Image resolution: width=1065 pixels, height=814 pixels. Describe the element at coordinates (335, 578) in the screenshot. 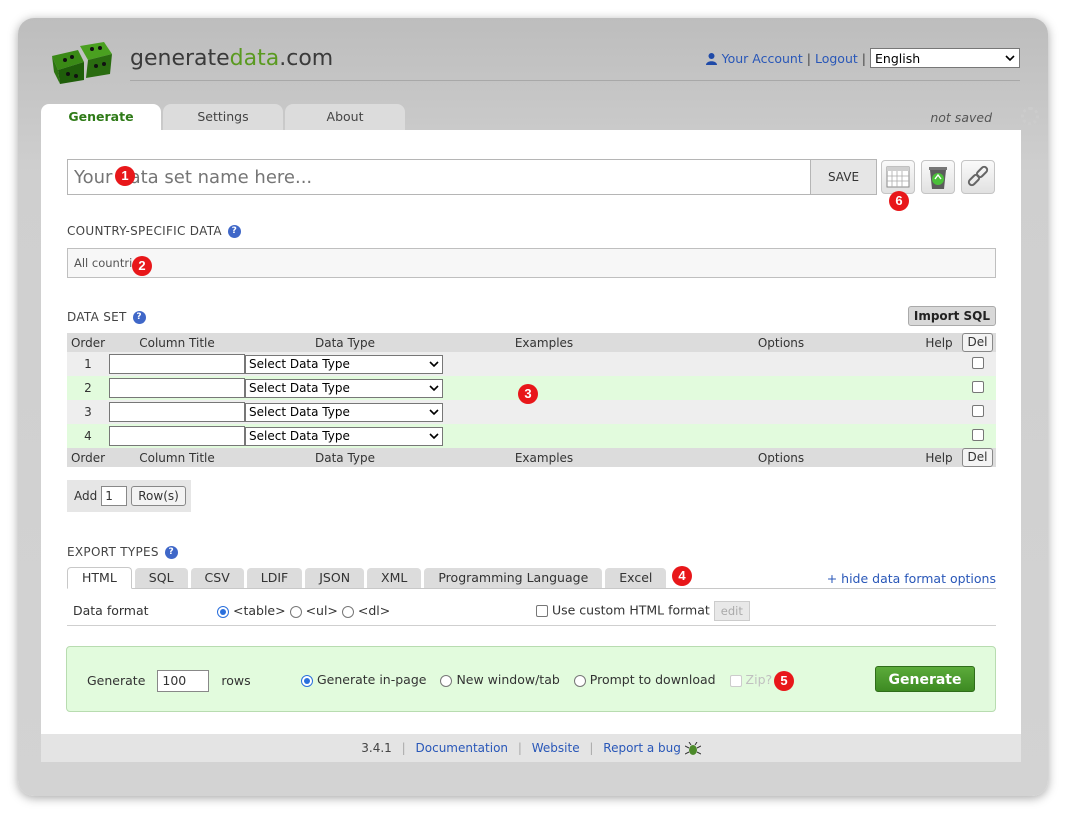

I see `export-tab-json: JSON` at that location.